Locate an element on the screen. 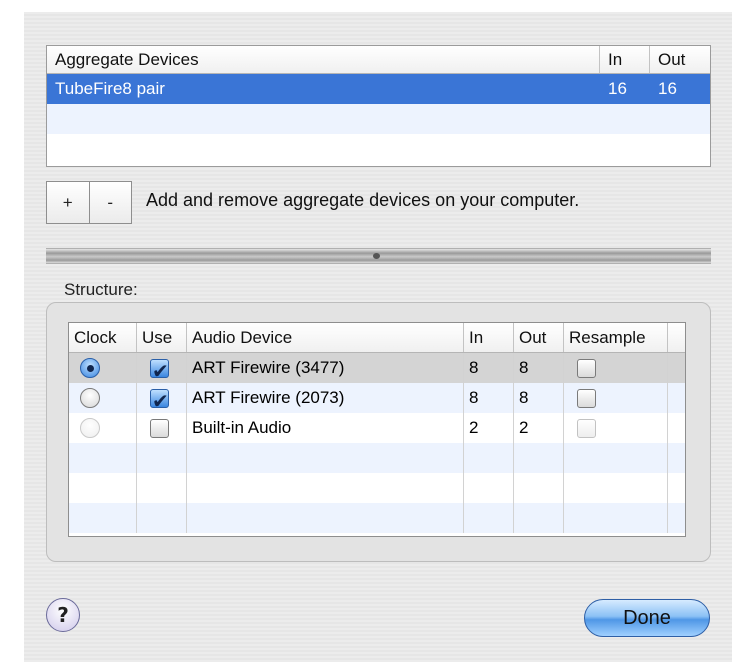 This screenshot has height=662, width=732. table-row: Built-in Audio 2 2 is located at coordinates (377, 428).